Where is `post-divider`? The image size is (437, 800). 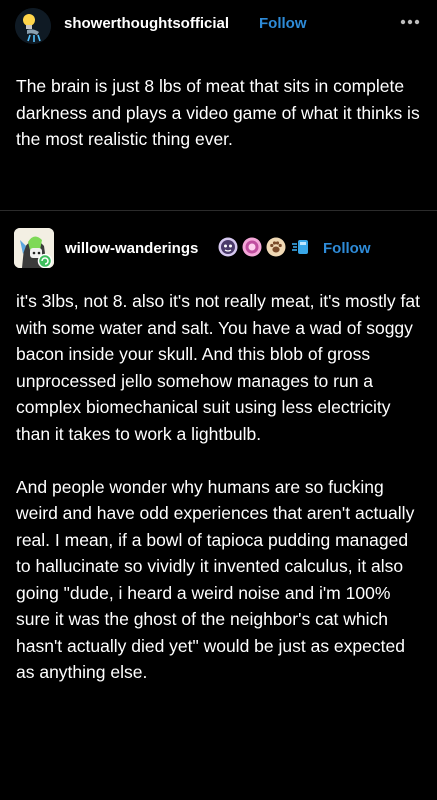
post-divider is located at coordinates (218, 210).